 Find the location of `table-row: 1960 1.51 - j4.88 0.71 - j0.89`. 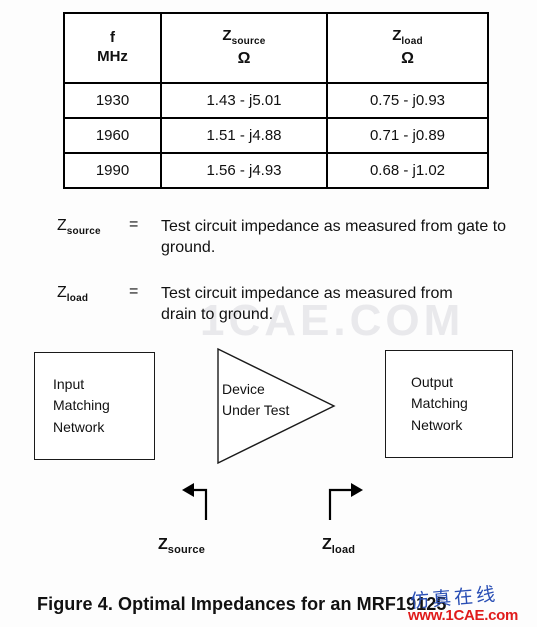

table-row: 1960 1.51 - j4.88 0.71 - j0.89 is located at coordinates (276, 135).